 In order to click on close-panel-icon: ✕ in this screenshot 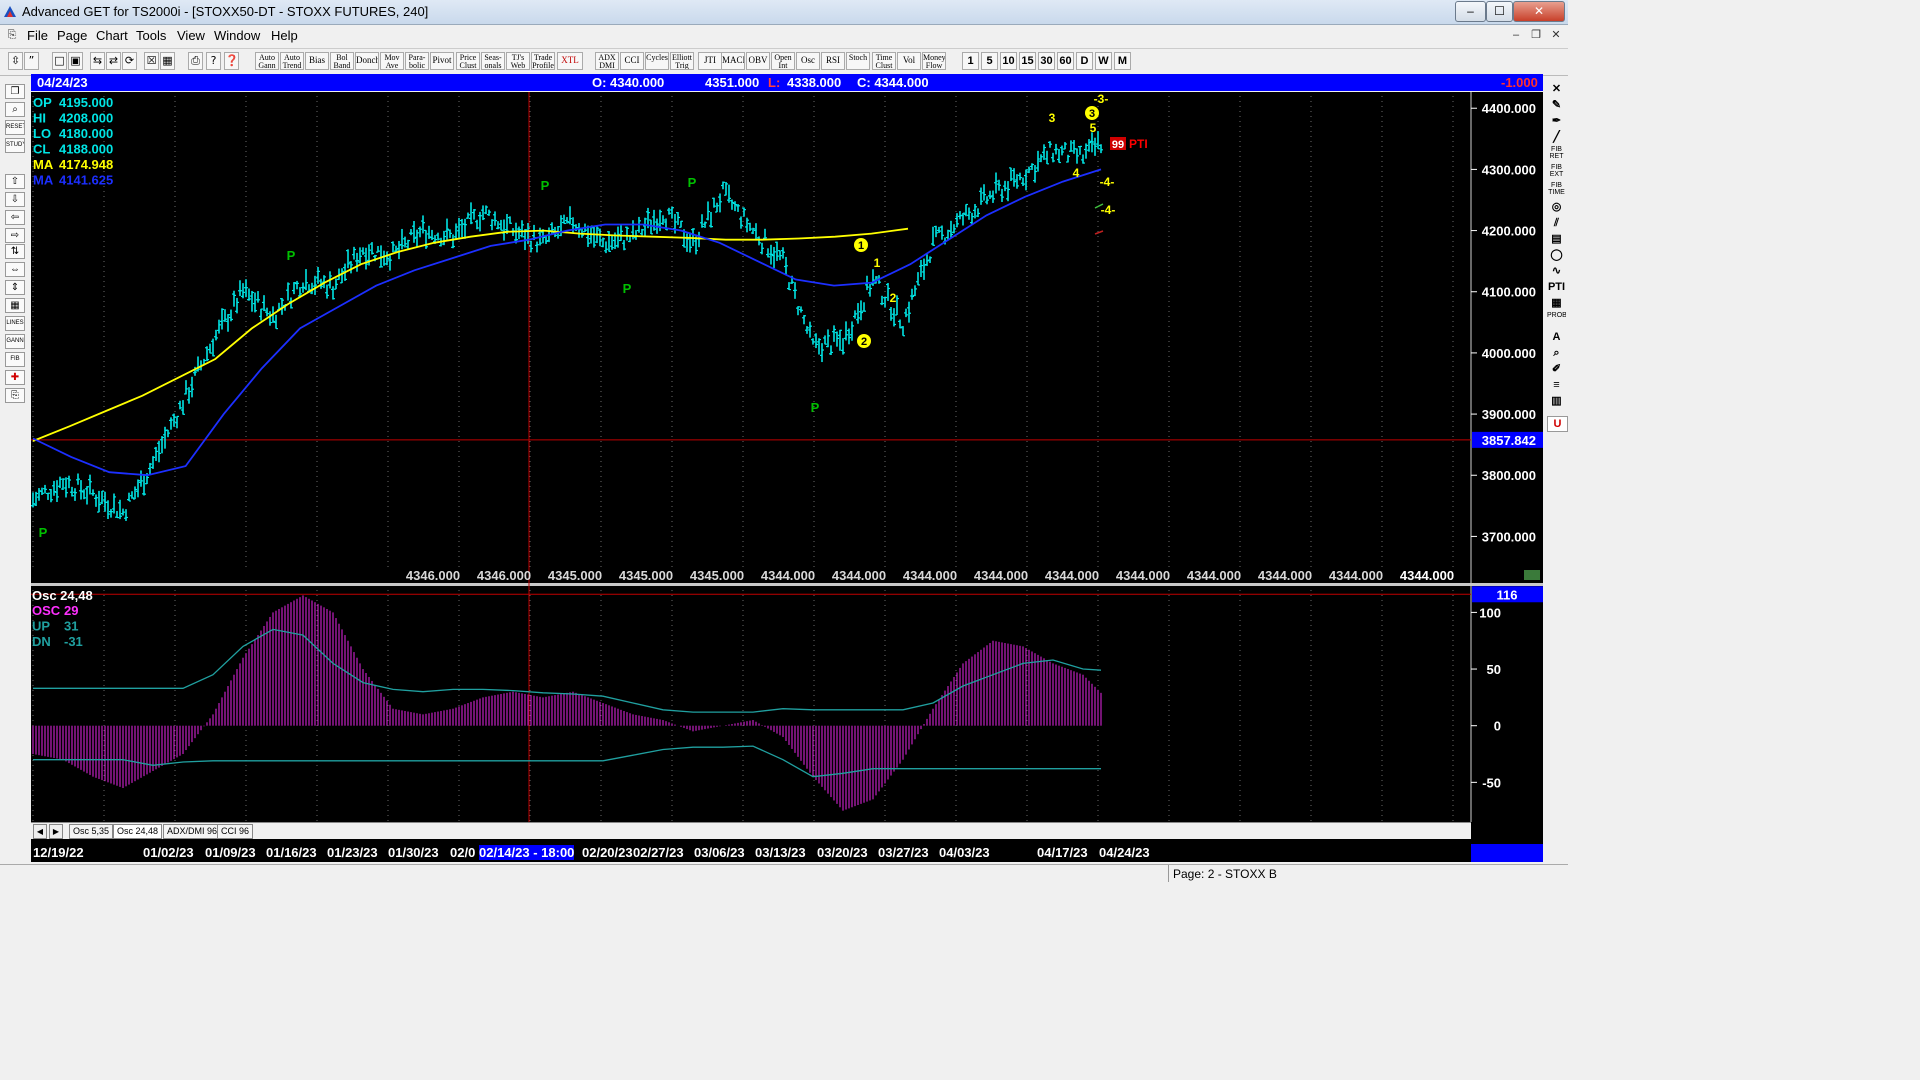, I will do `click(1556, 89)`.